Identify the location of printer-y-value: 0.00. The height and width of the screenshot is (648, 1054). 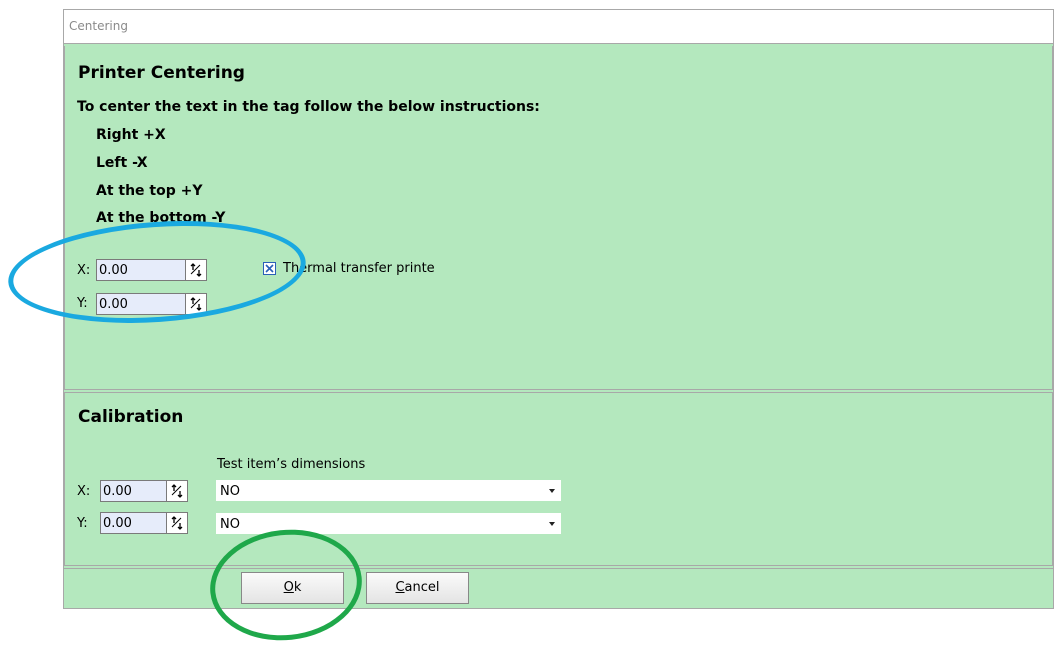
(113, 304).